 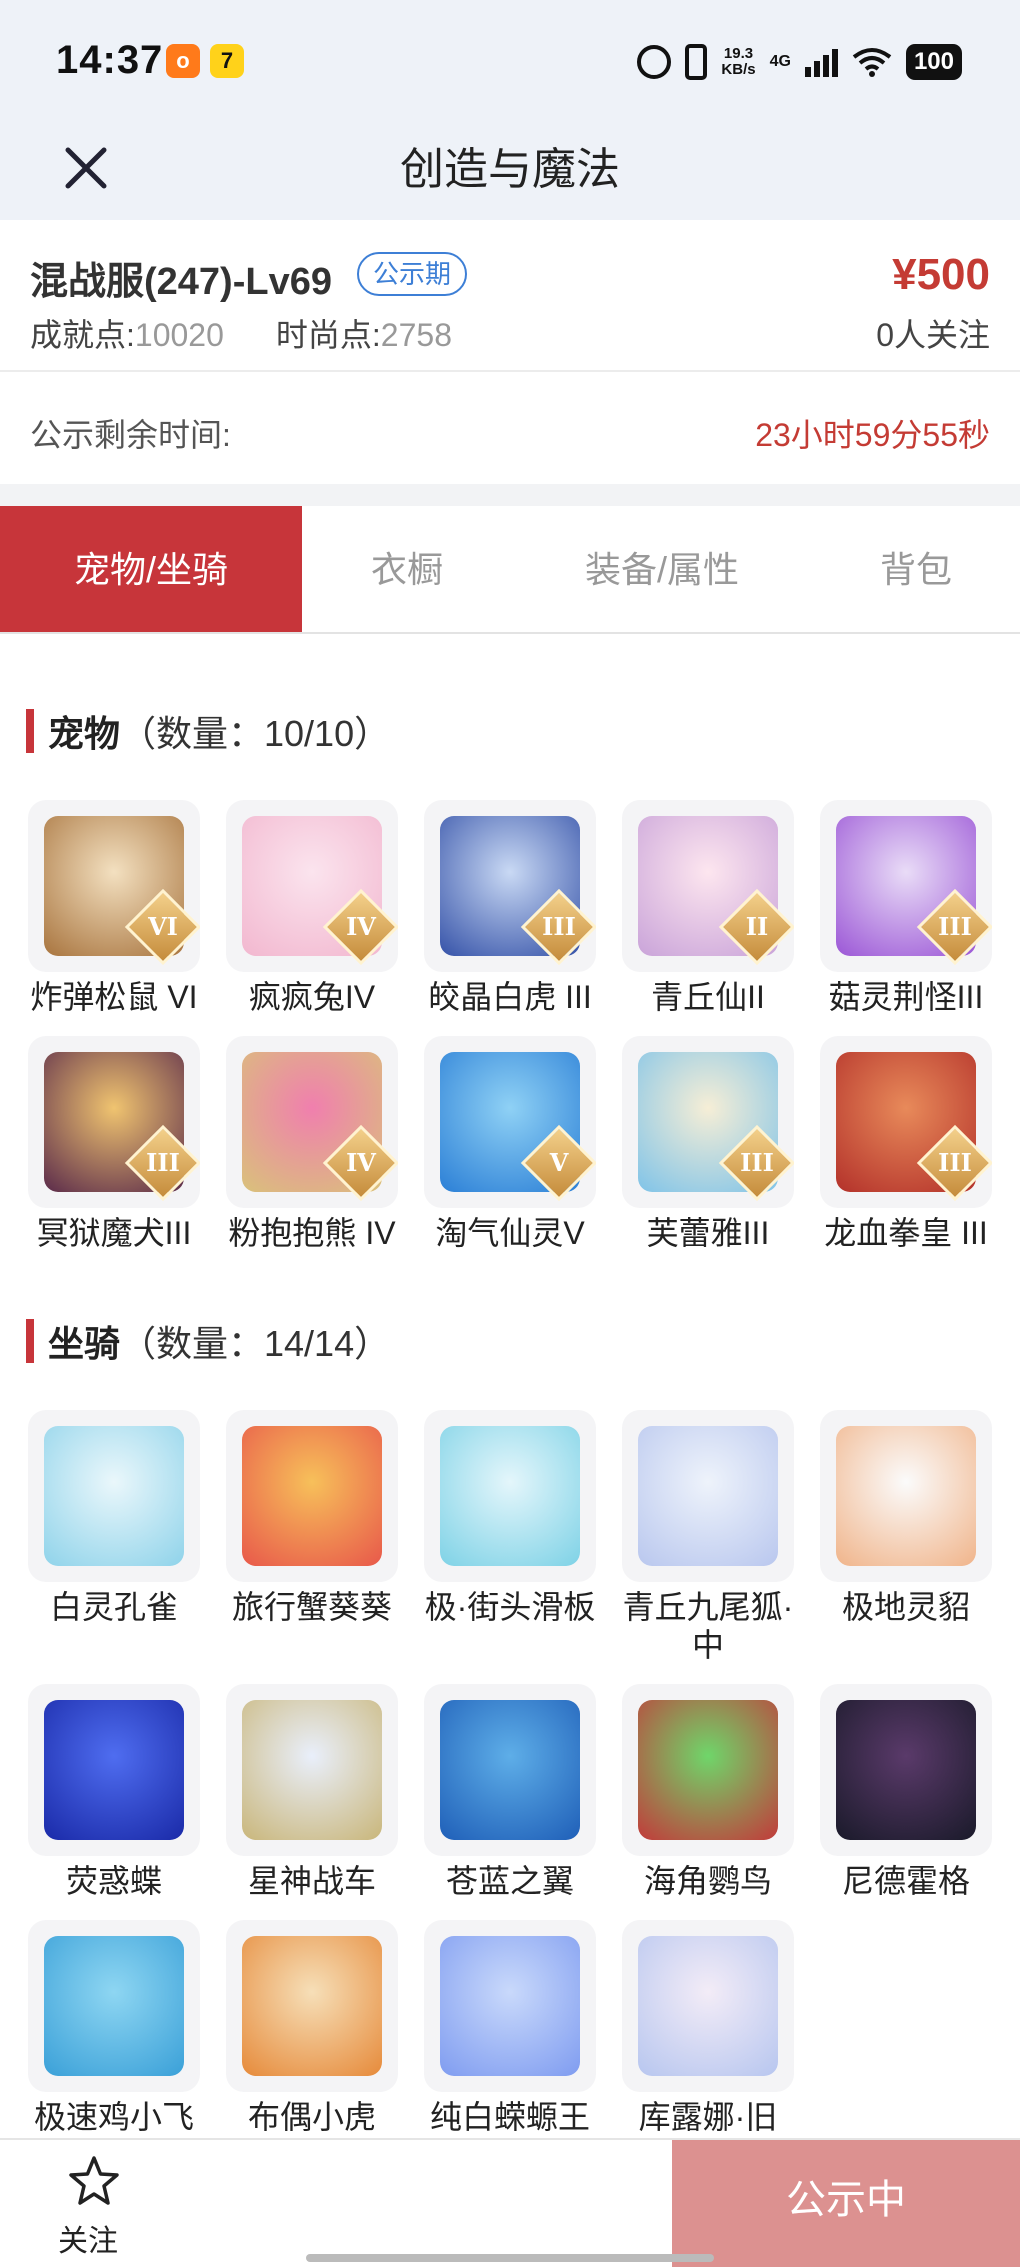 What do you see at coordinates (707, 1881) in the screenshot?
I see `item-name: 海角鹦鸟` at bounding box center [707, 1881].